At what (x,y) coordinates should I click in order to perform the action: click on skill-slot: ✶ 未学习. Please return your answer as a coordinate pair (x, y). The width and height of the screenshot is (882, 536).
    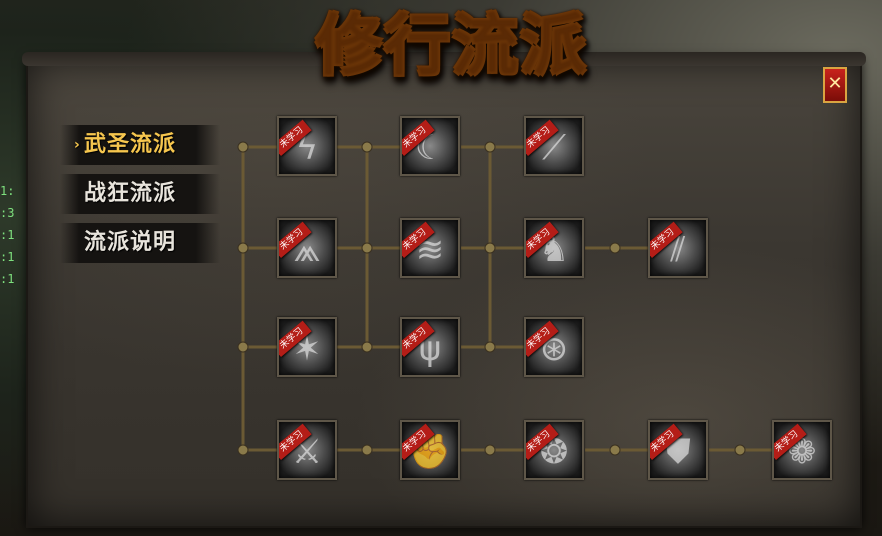
    Looking at the image, I should click on (307, 347).